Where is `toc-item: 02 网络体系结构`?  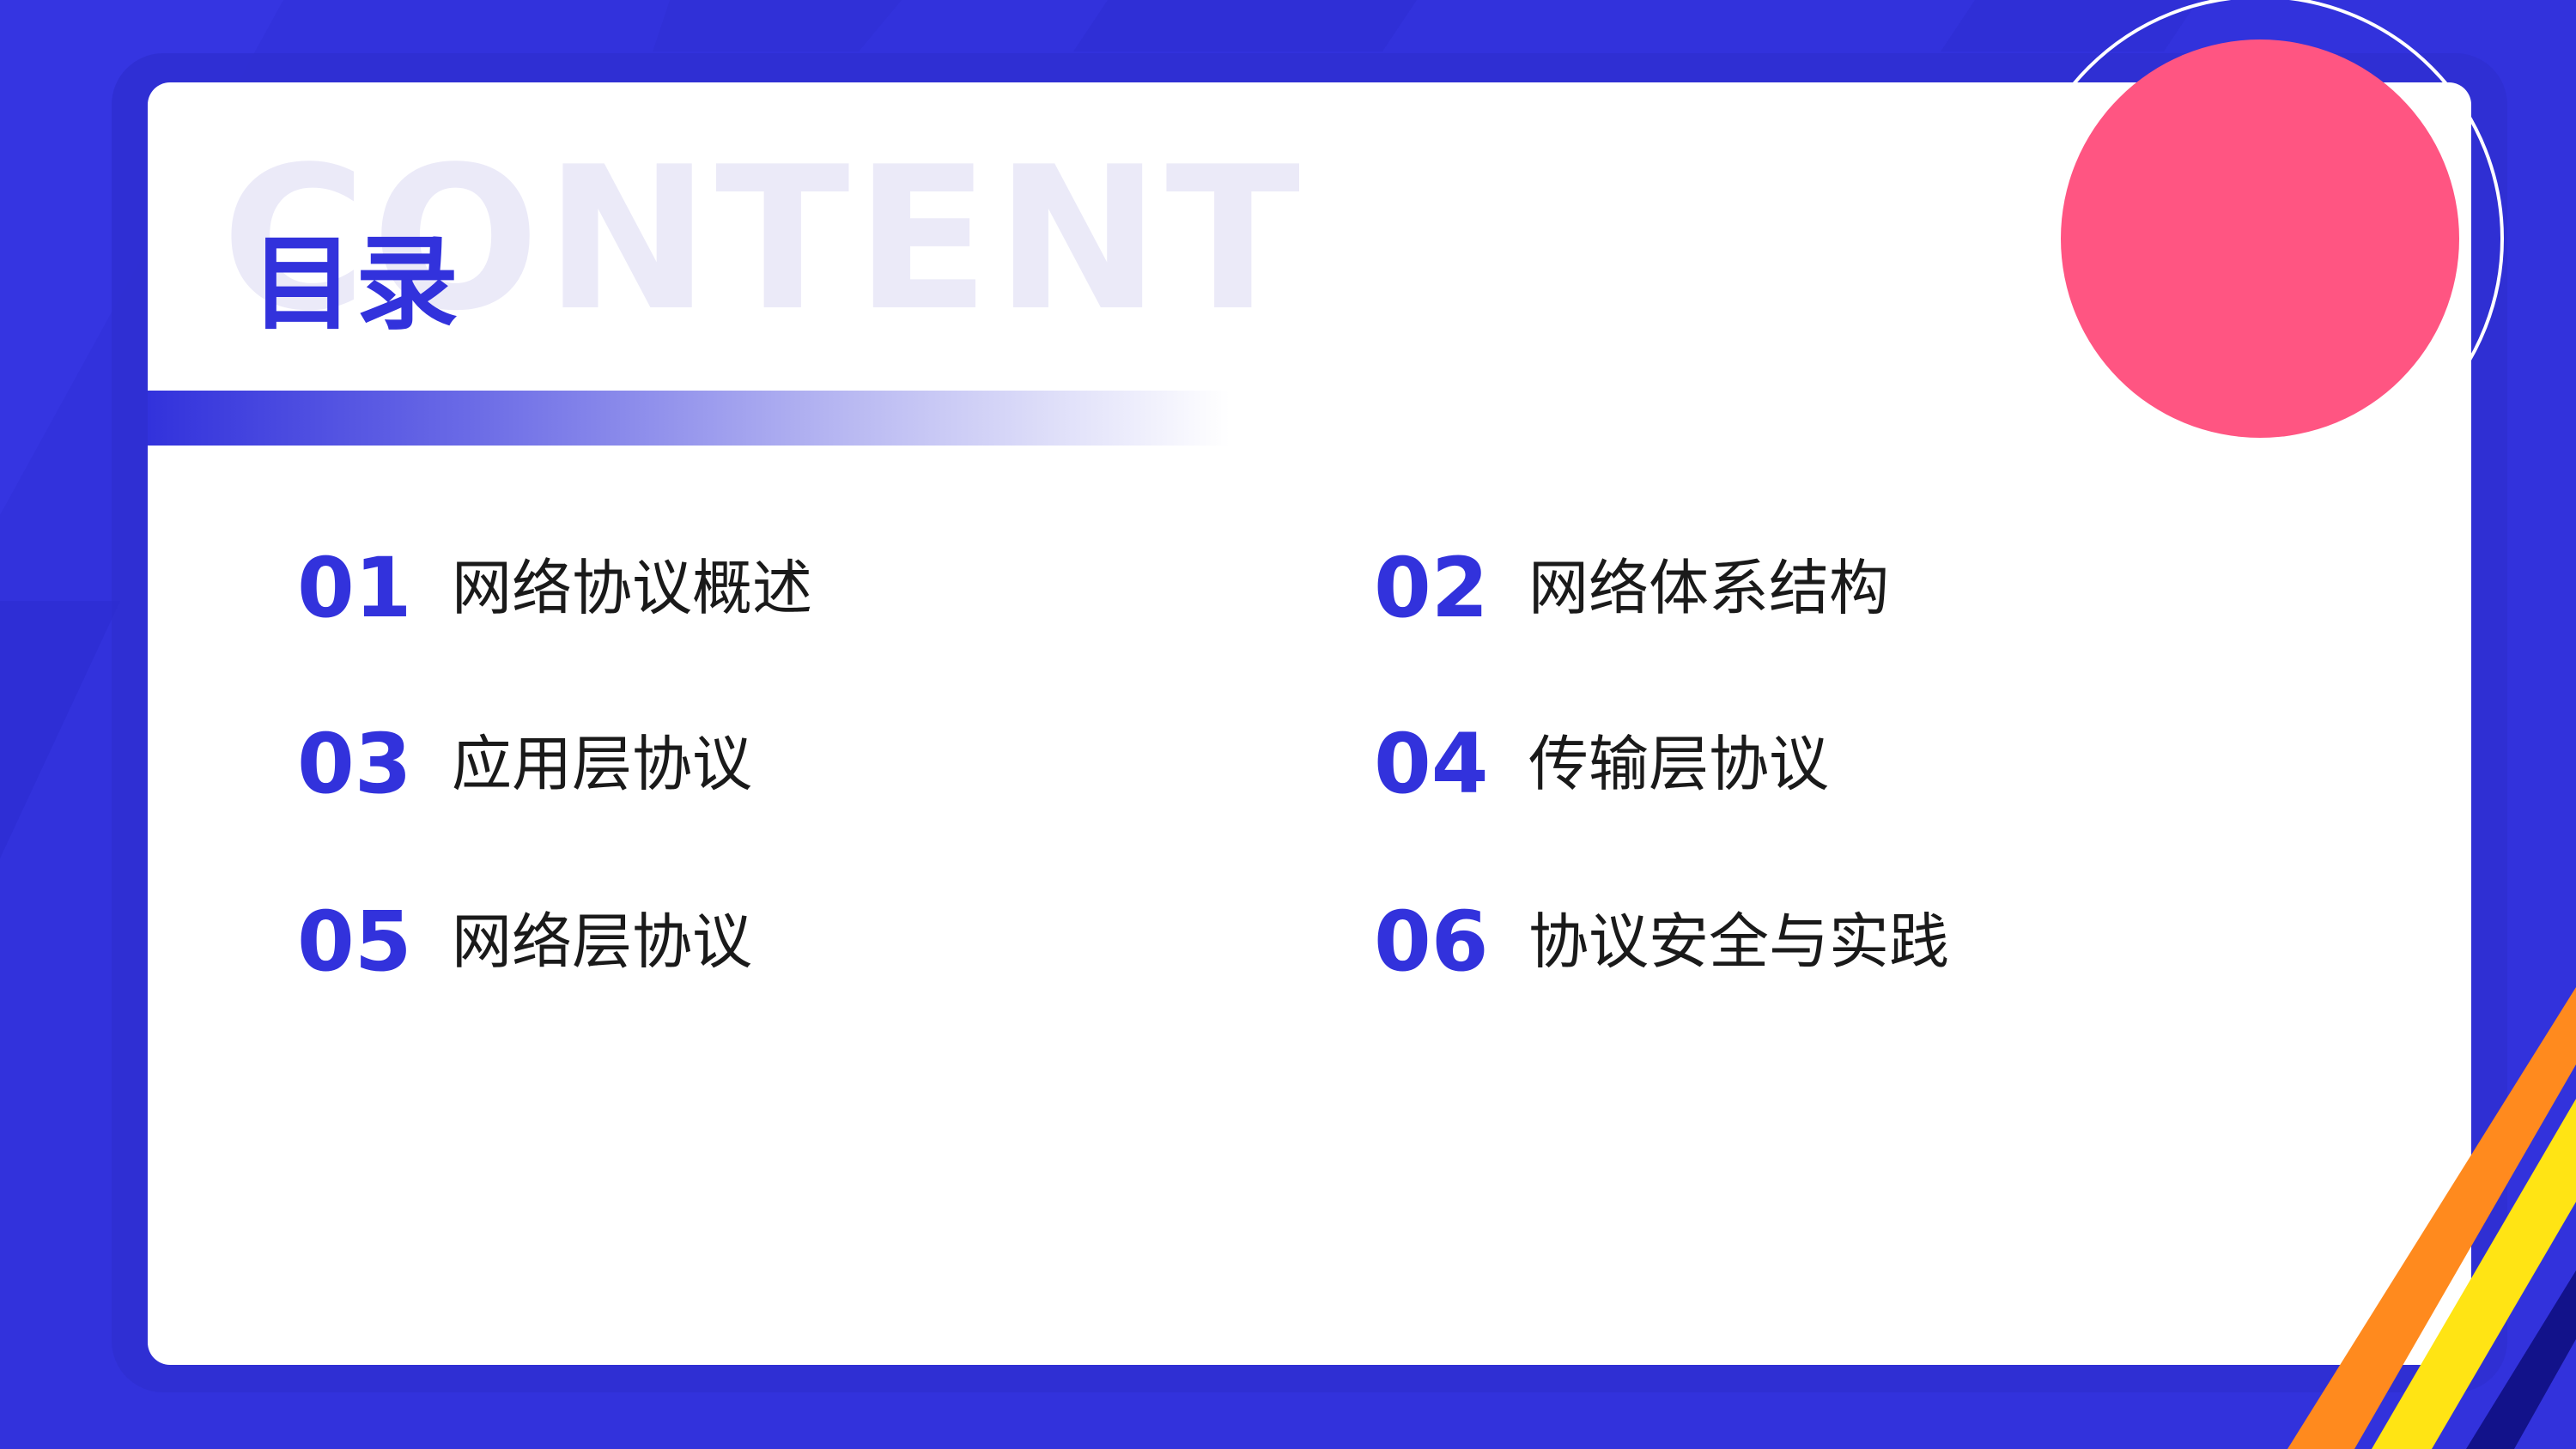 toc-item: 02 网络体系结构 is located at coordinates (1631, 588).